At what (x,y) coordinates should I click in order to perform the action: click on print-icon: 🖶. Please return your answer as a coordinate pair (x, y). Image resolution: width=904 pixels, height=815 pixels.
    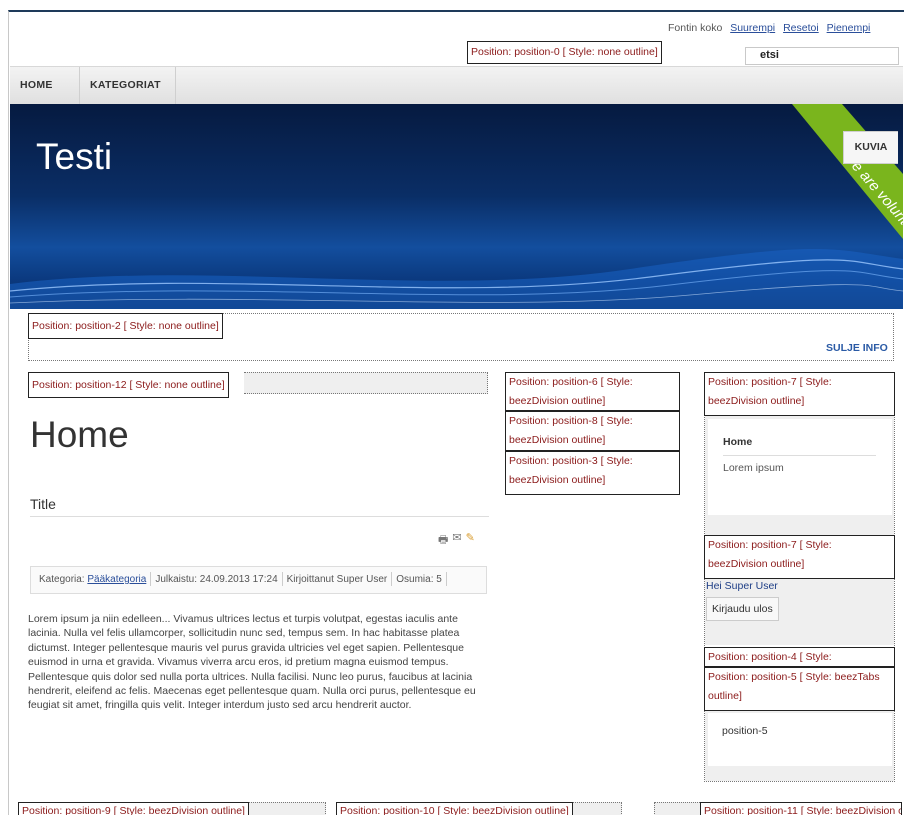
    Looking at the image, I should click on (443, 540).